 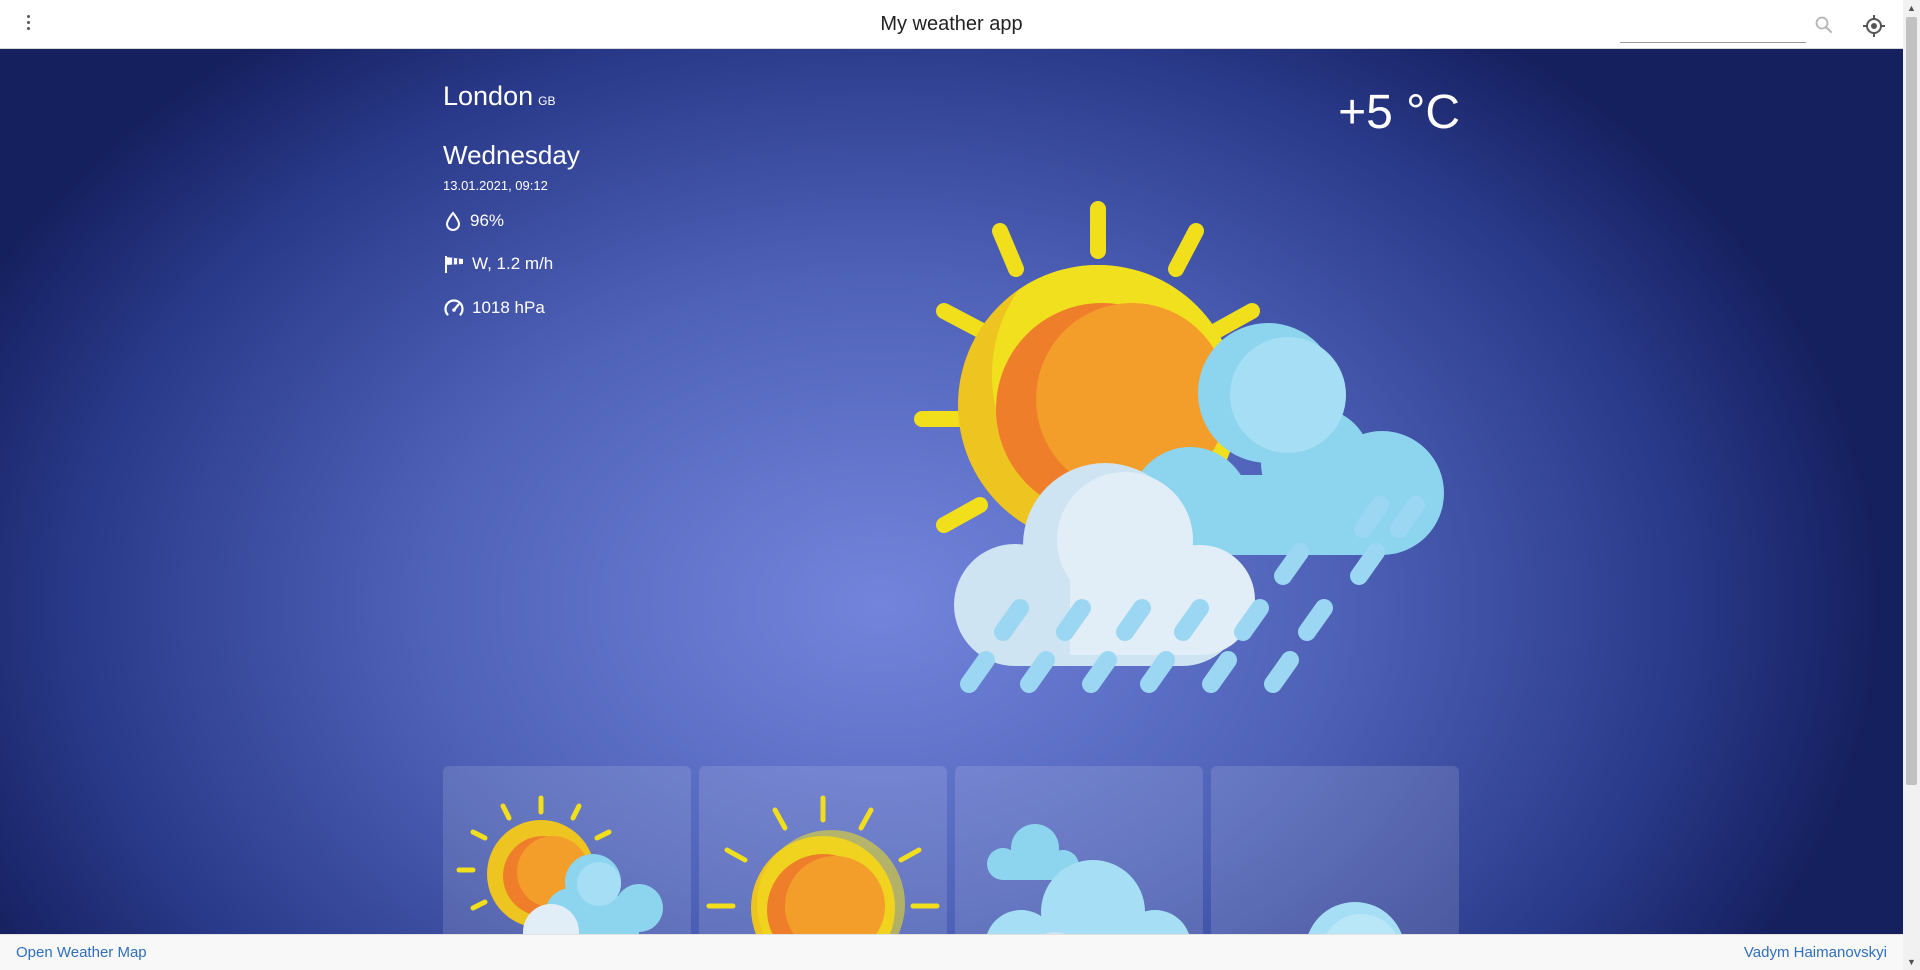 I want to click on wind-value: W, 1.2 m/h, so click(x=513, y=263).